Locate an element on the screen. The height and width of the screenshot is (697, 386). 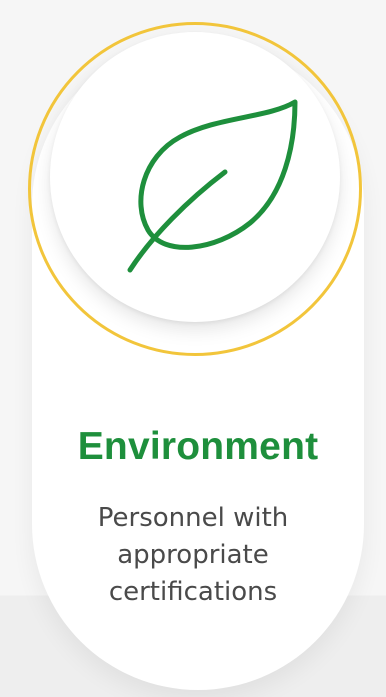
leaf-icon is located at coordinates (213, 189).